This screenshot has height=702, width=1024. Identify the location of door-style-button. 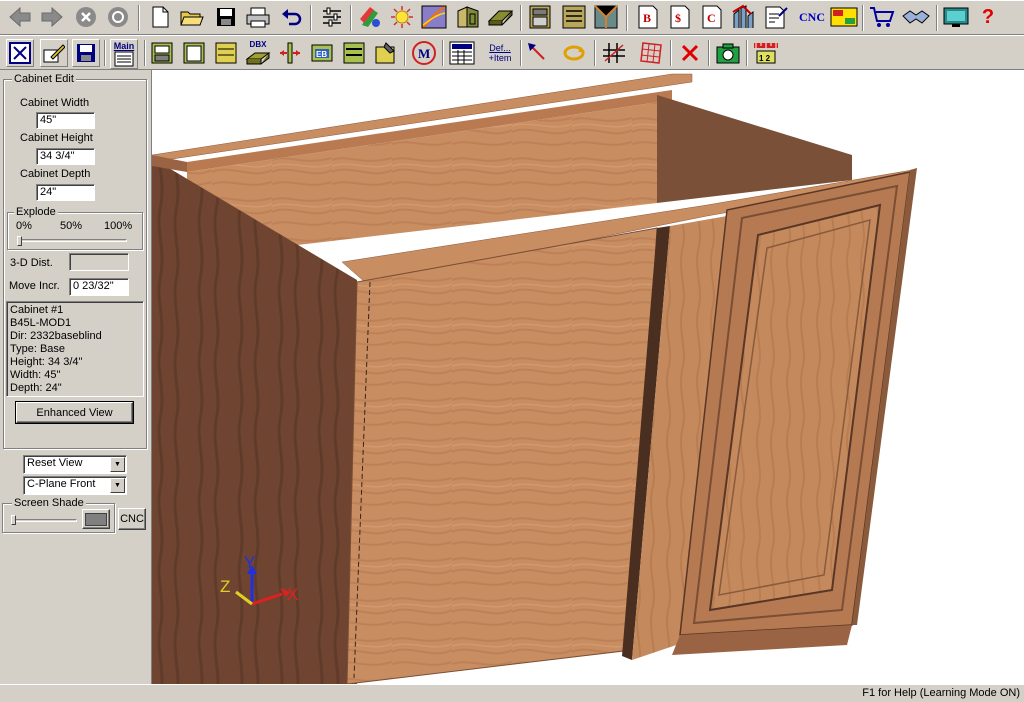
(468, 17).